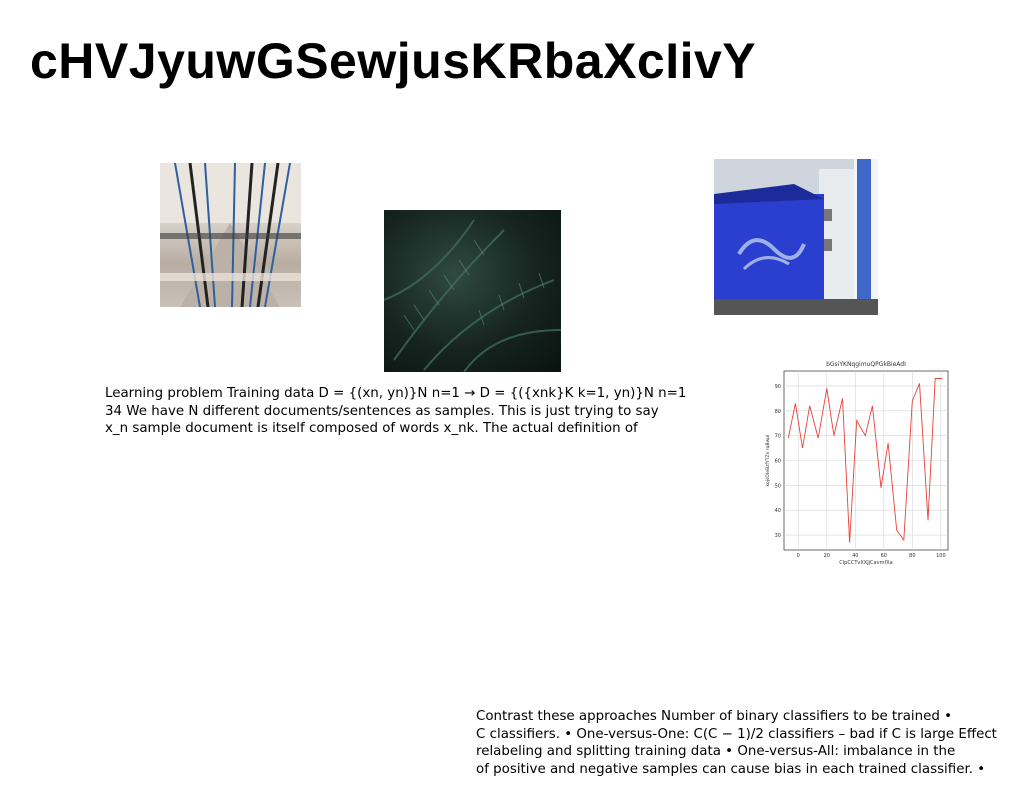 Image resolution: width=1024 pixels, height=788 pixels. I want to click on y-tick-label: 40, so click(778, 511).